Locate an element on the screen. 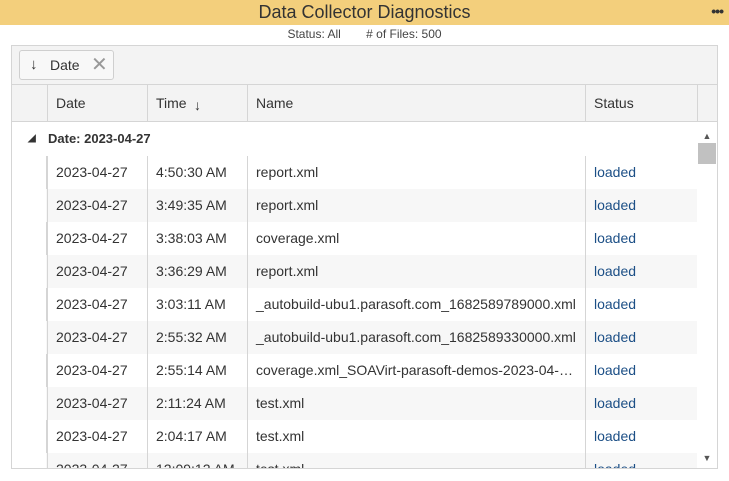 This screenshot has width=729, height=481. column-header-status-label: Status is located at coordinates (614, 103).